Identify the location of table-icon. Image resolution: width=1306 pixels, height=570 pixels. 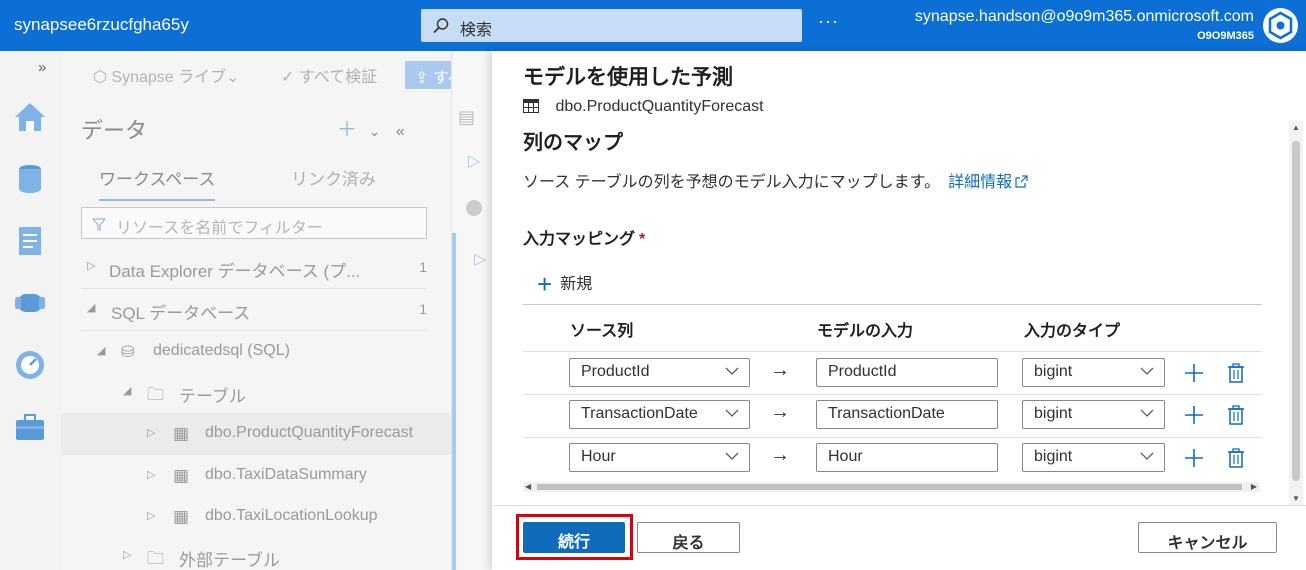
(531, 106).